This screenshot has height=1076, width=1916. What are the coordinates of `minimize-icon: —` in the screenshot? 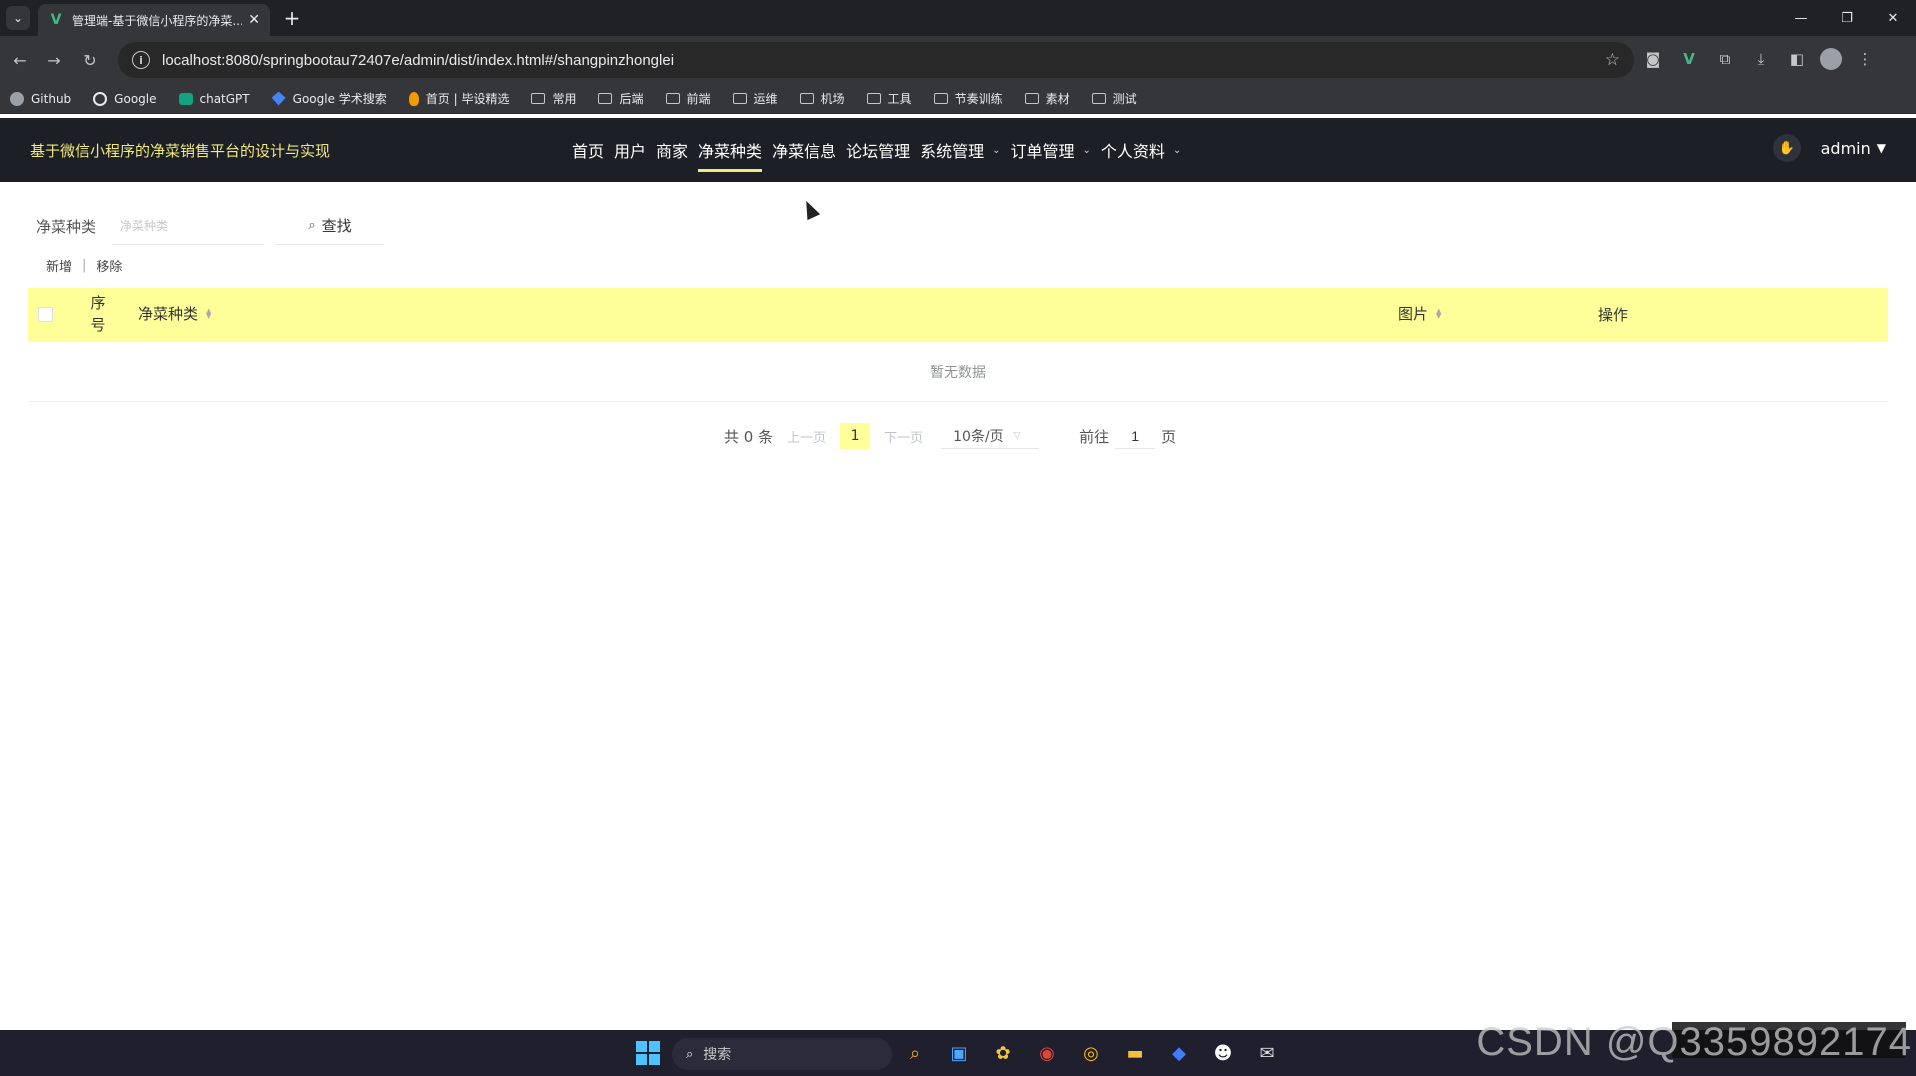 It's located at (1801, 18).